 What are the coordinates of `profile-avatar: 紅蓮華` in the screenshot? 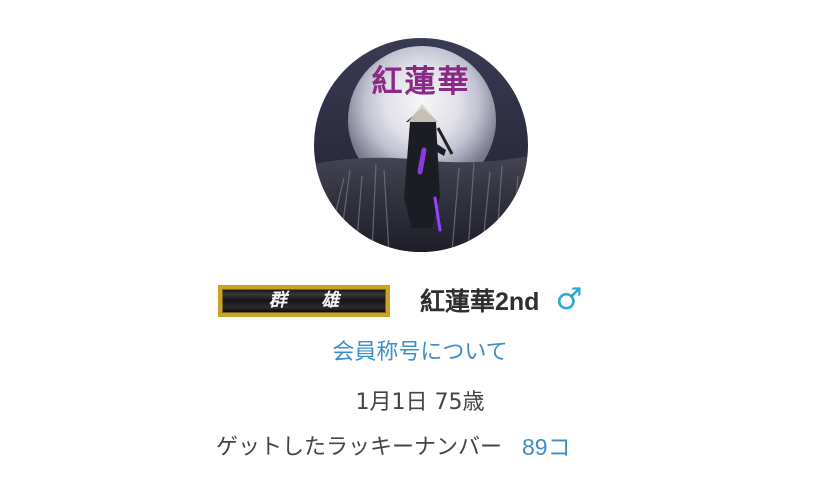 It's located at (421, 145).